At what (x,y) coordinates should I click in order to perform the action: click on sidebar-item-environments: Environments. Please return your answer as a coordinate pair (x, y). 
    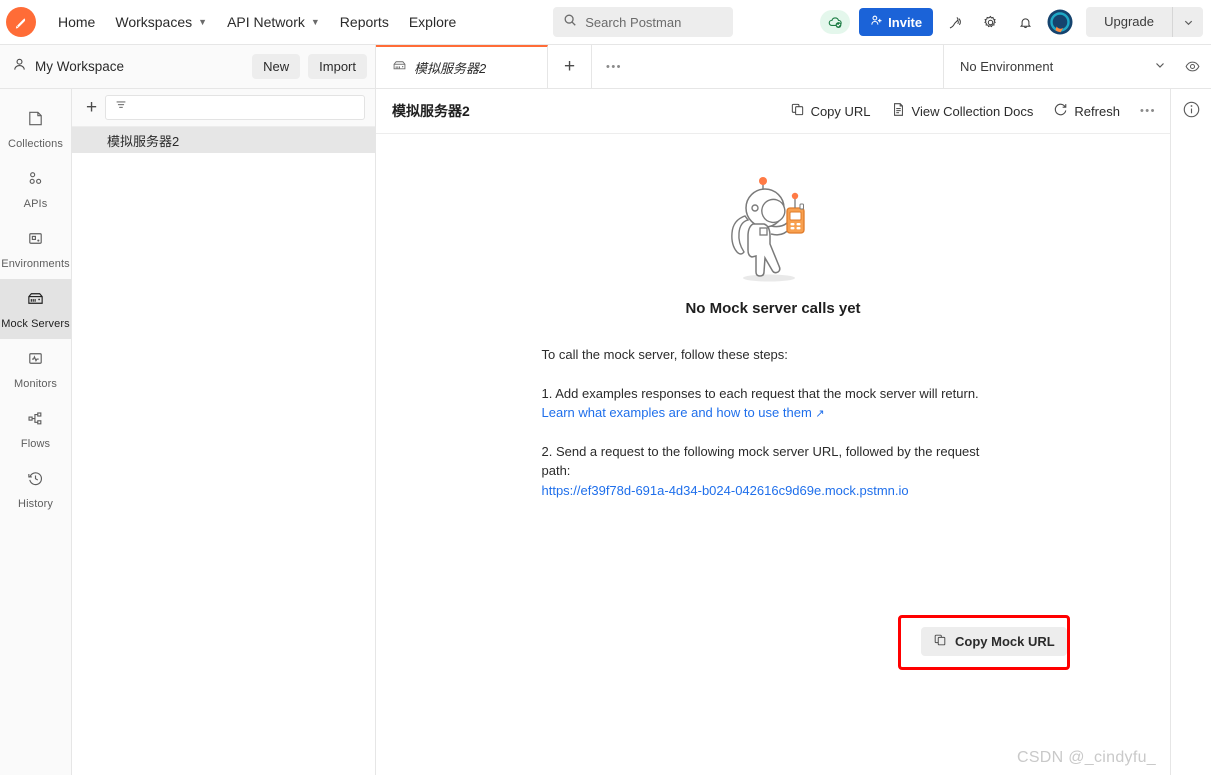
    Looking at the image, I should click on (35, 249).